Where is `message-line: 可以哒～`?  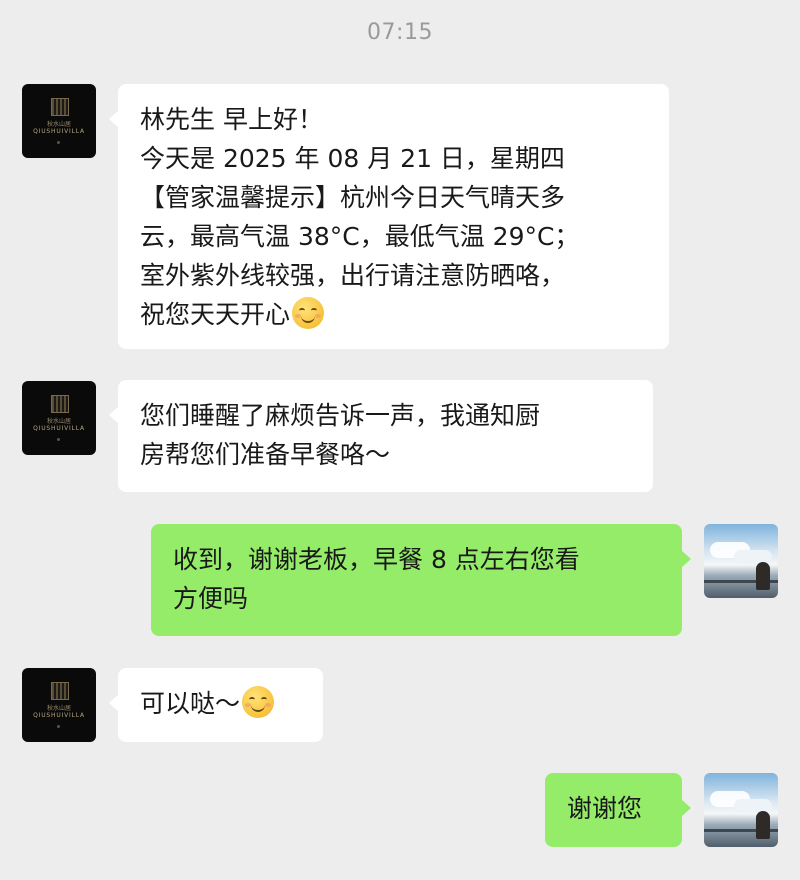 message-line: 可以哒～ is located at coordinates (190, 703).